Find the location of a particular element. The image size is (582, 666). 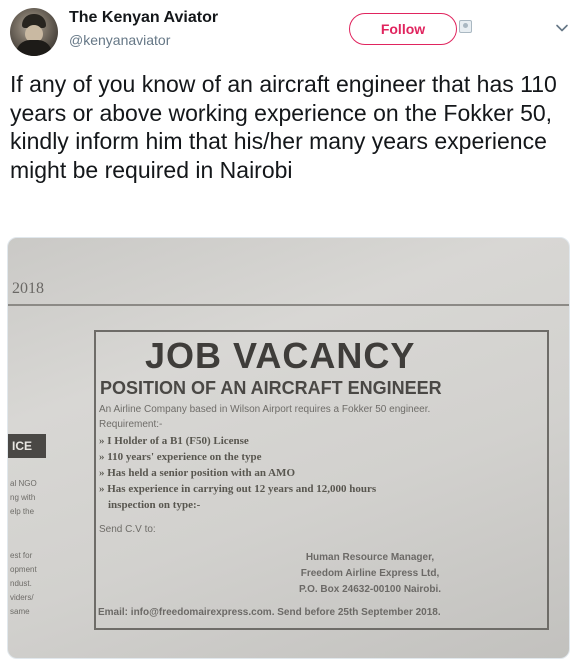

ad-requirement: » Has held a senior position with an AMO is located at coordinates (197, 473).